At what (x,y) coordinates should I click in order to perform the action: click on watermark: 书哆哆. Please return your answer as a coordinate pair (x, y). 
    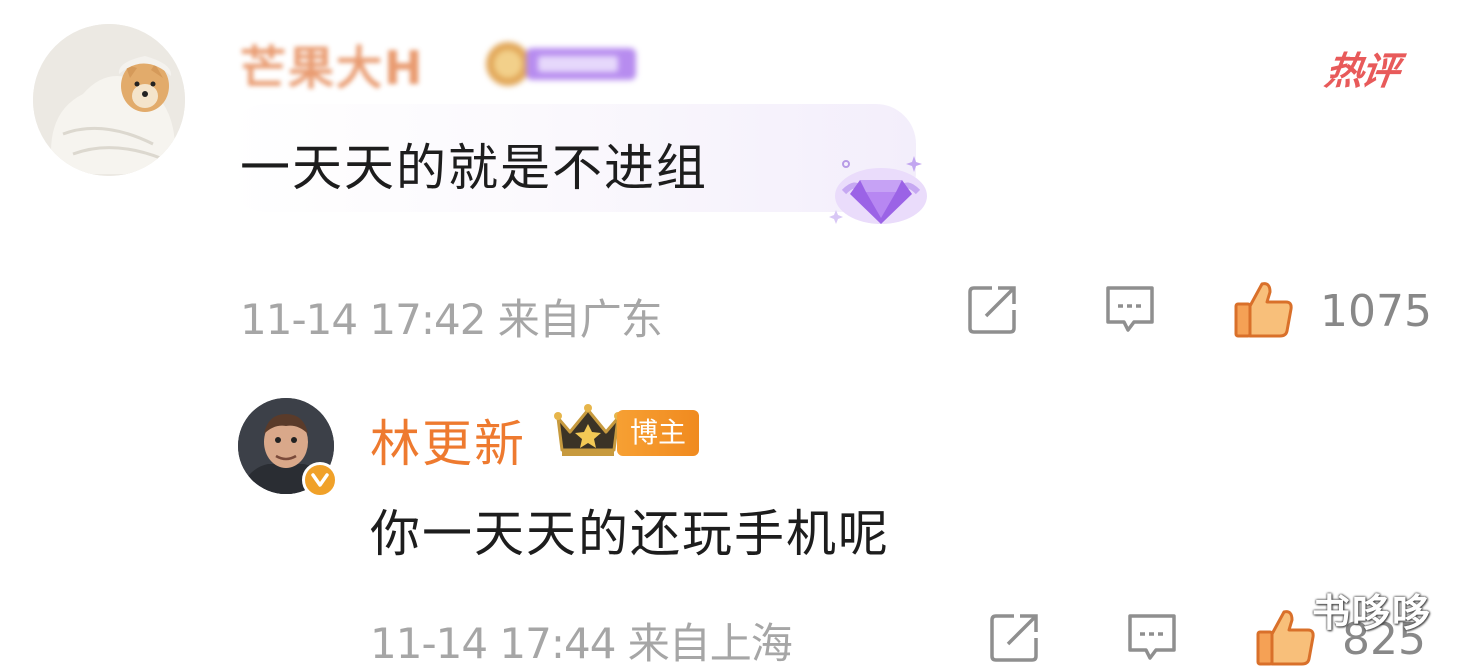
    Looking at the image, I should click on (1372, 613).